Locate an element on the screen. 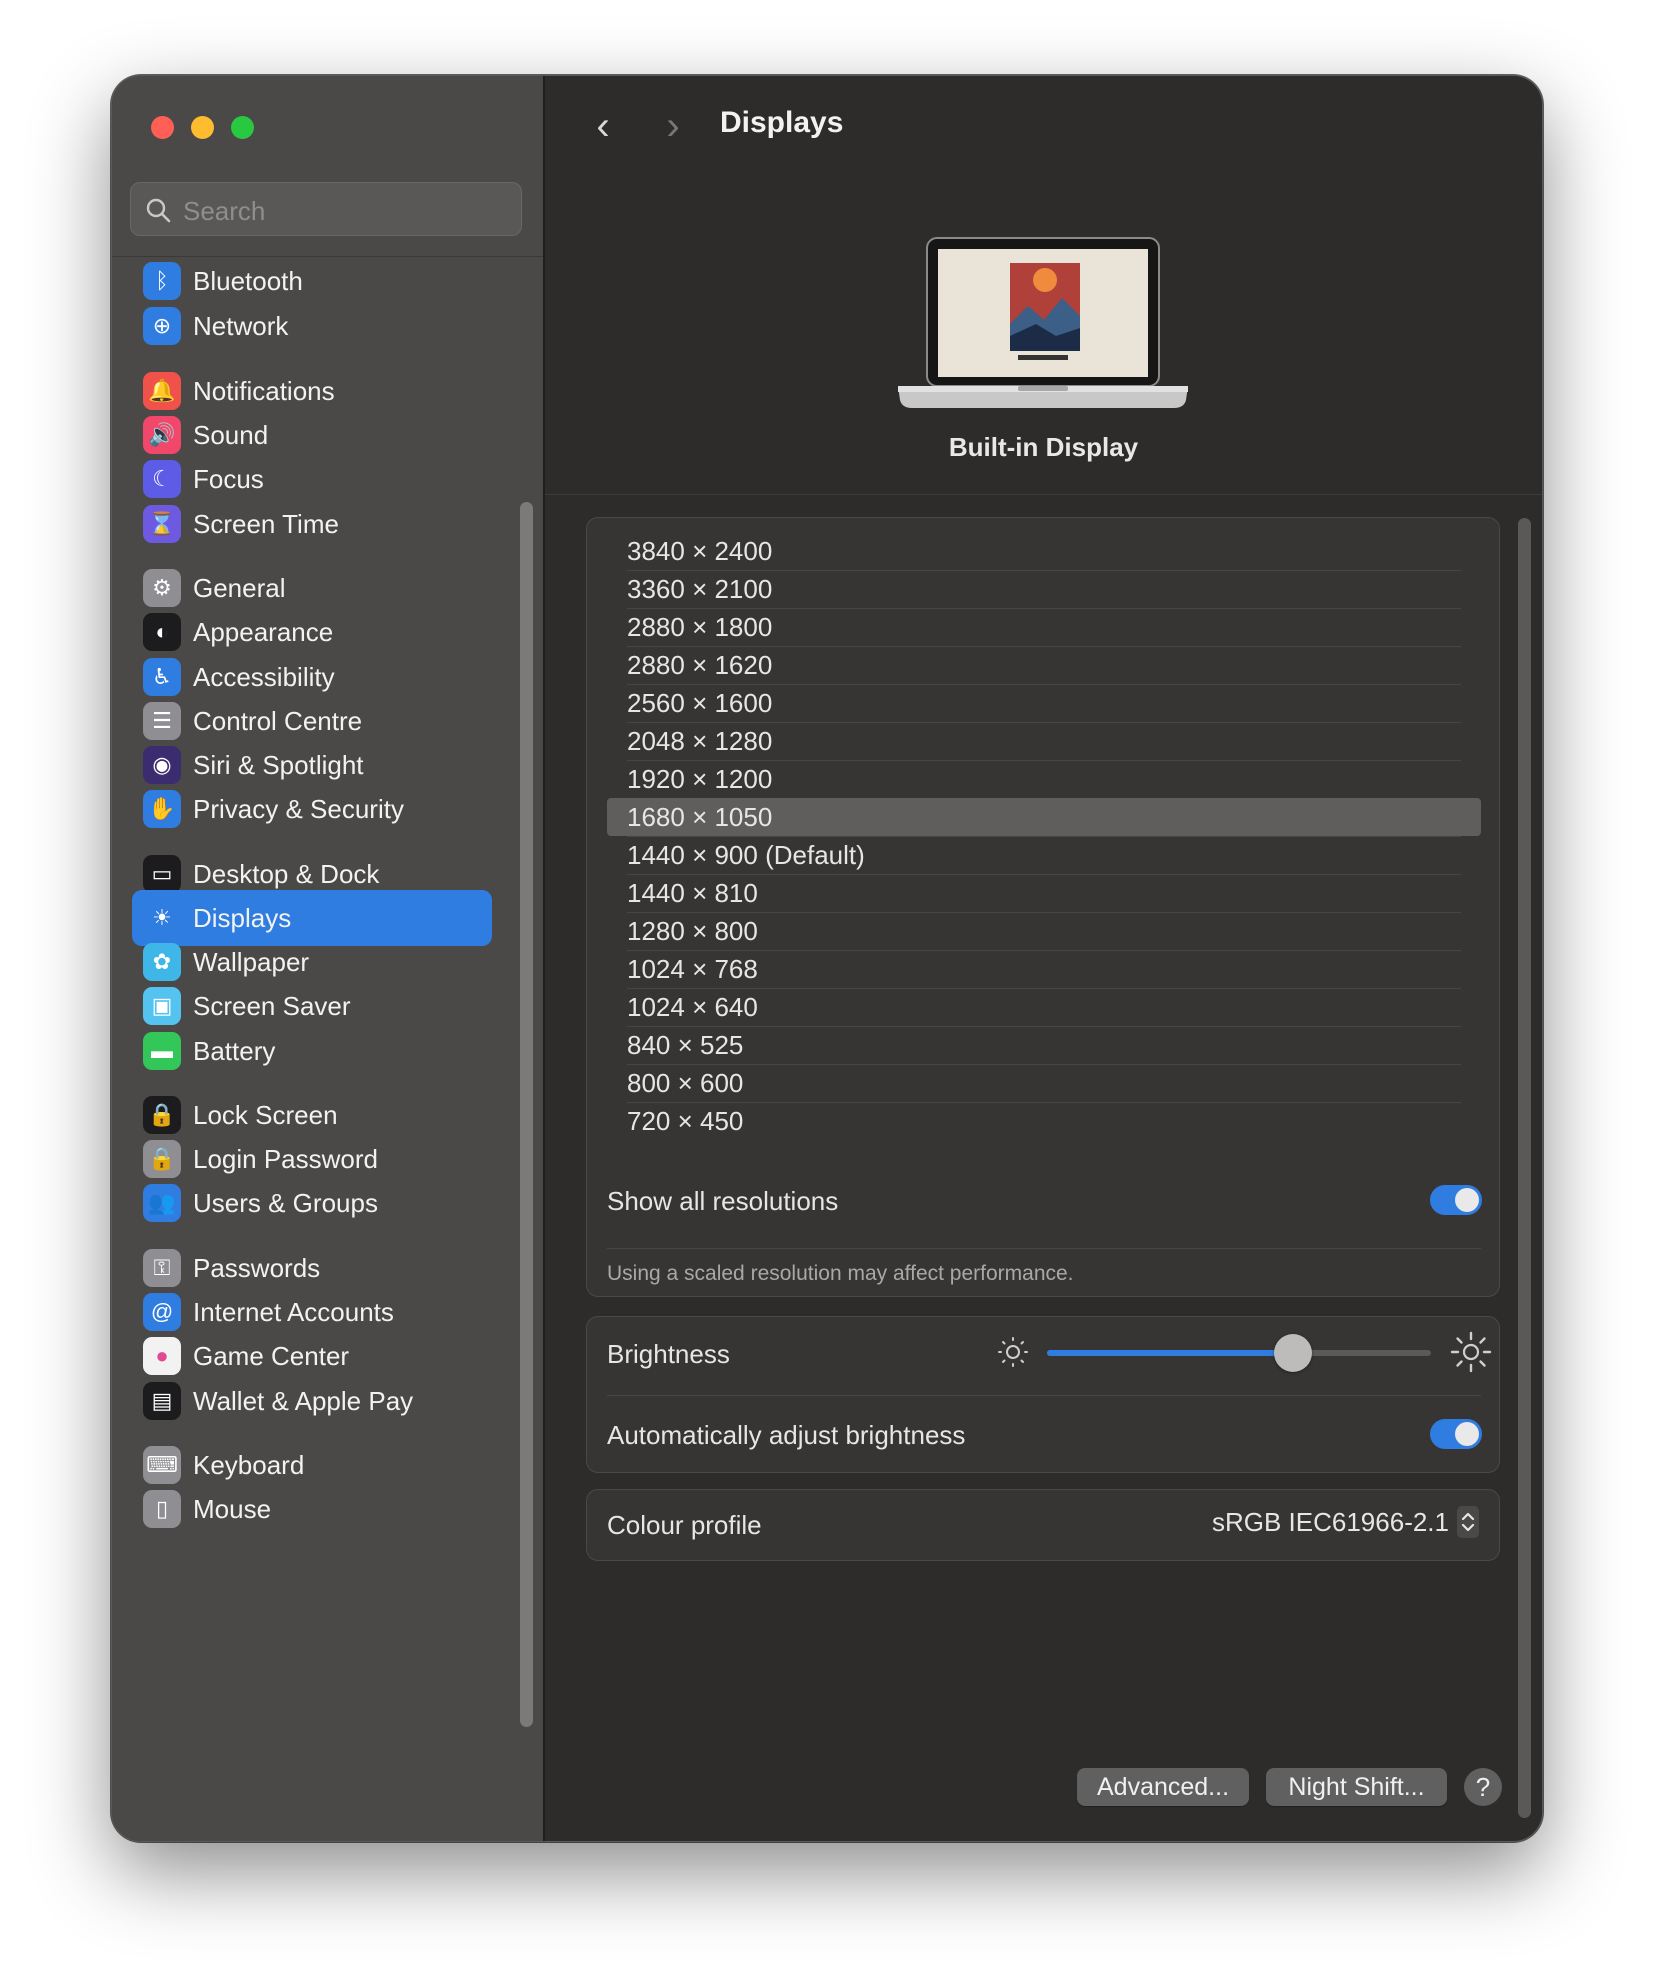 This screenshot has width=1654, height=1988. sidebar-item-label: Battery is located at coordinates (234, 1050).